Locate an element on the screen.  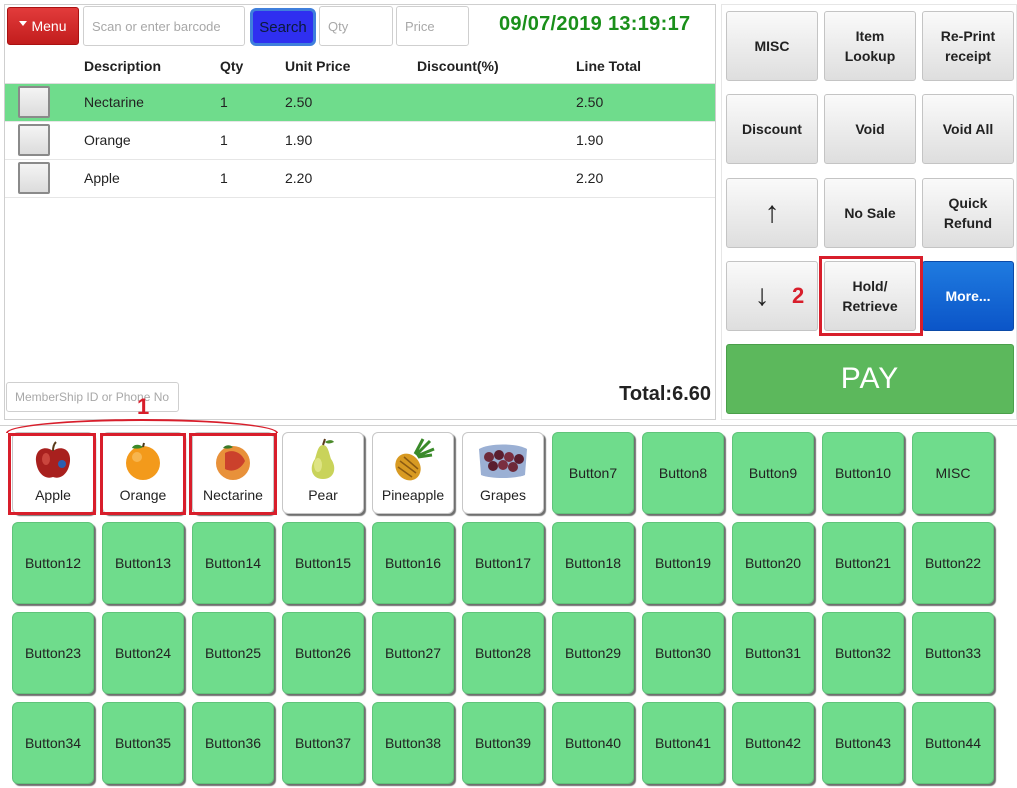
menu-label: Menu is located at coordinates (49, 26).